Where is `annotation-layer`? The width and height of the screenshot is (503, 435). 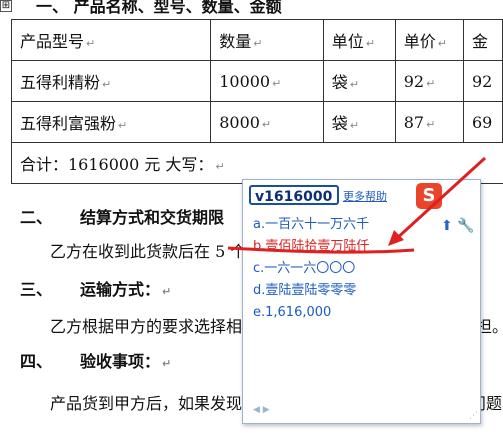
annotation-layer is located at coordinates (357, 205).